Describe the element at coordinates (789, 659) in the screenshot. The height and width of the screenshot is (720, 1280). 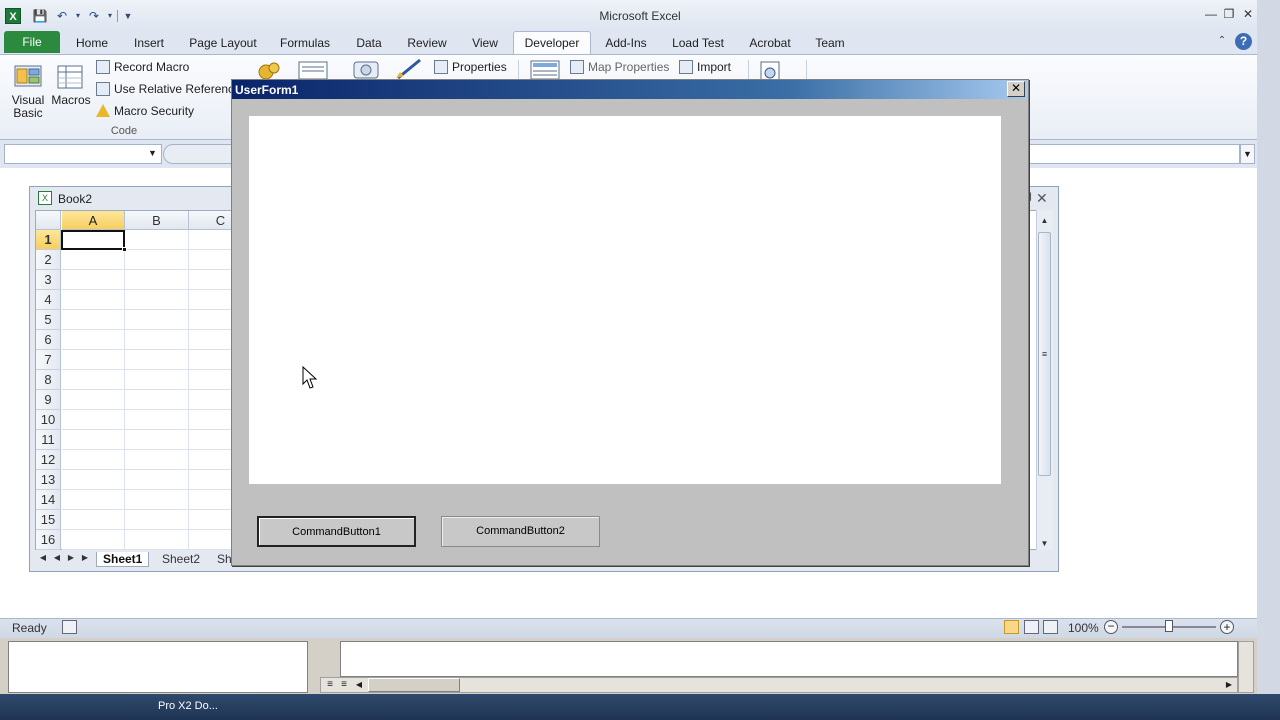
I see `immediate-pane-right` at that location.